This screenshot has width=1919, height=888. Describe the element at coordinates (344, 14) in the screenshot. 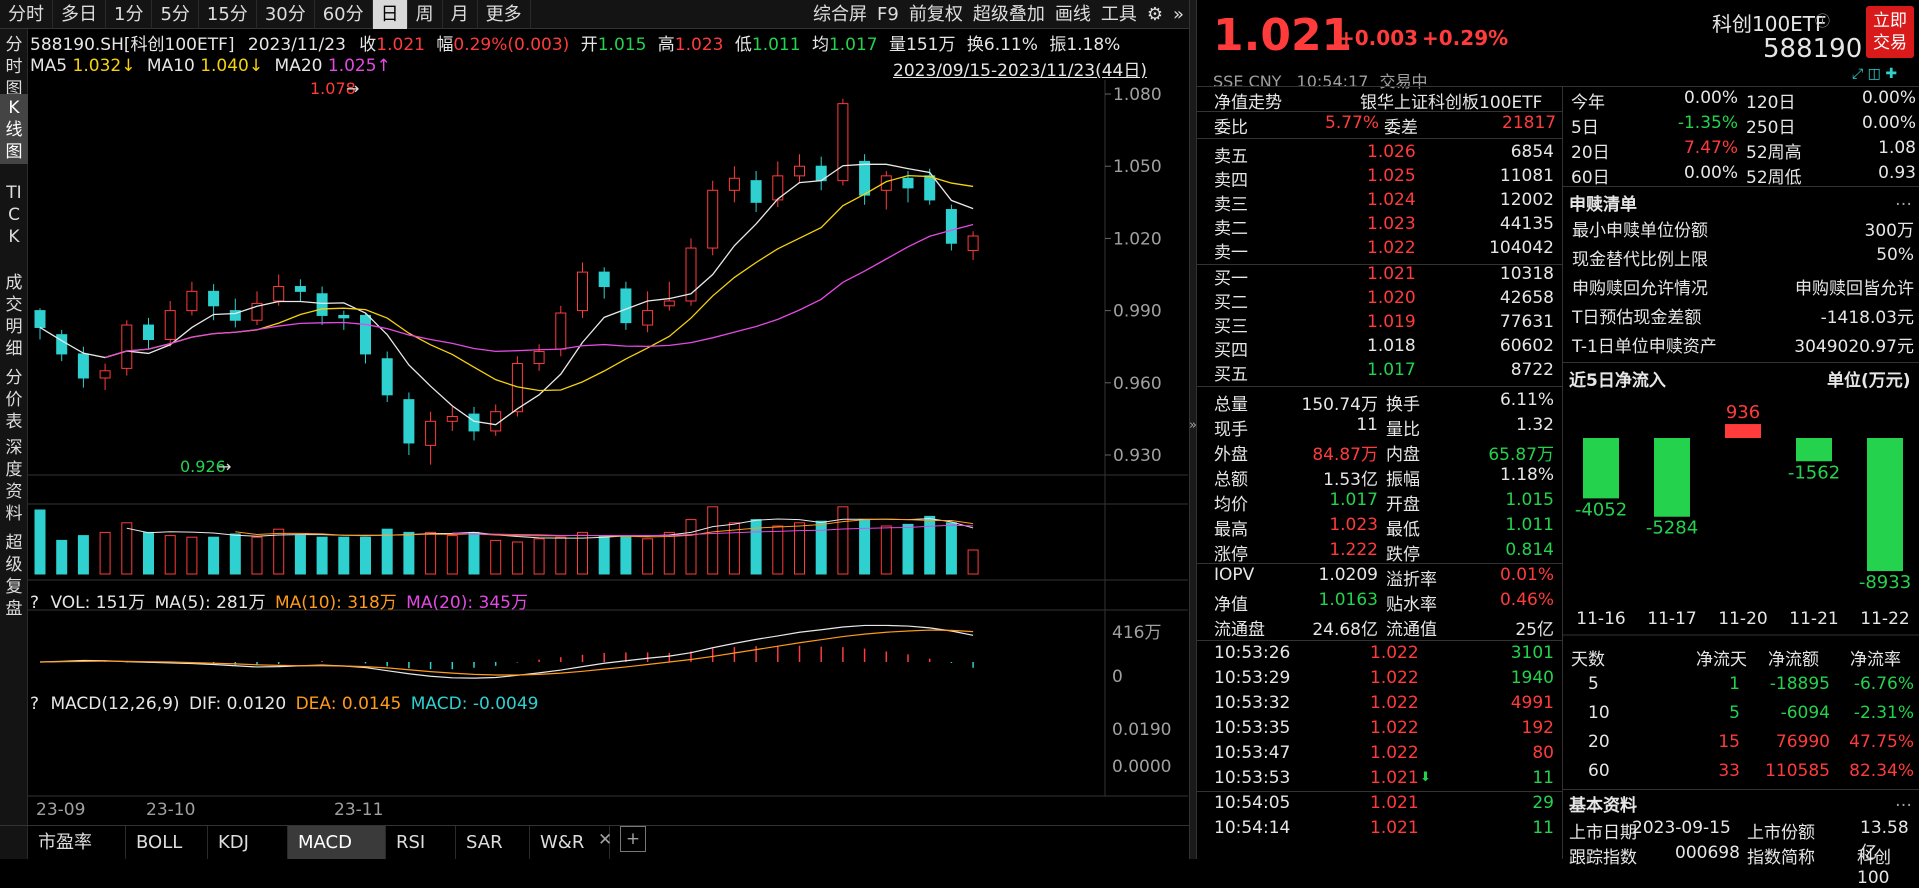

I see `period-tab: 60分` at that location.